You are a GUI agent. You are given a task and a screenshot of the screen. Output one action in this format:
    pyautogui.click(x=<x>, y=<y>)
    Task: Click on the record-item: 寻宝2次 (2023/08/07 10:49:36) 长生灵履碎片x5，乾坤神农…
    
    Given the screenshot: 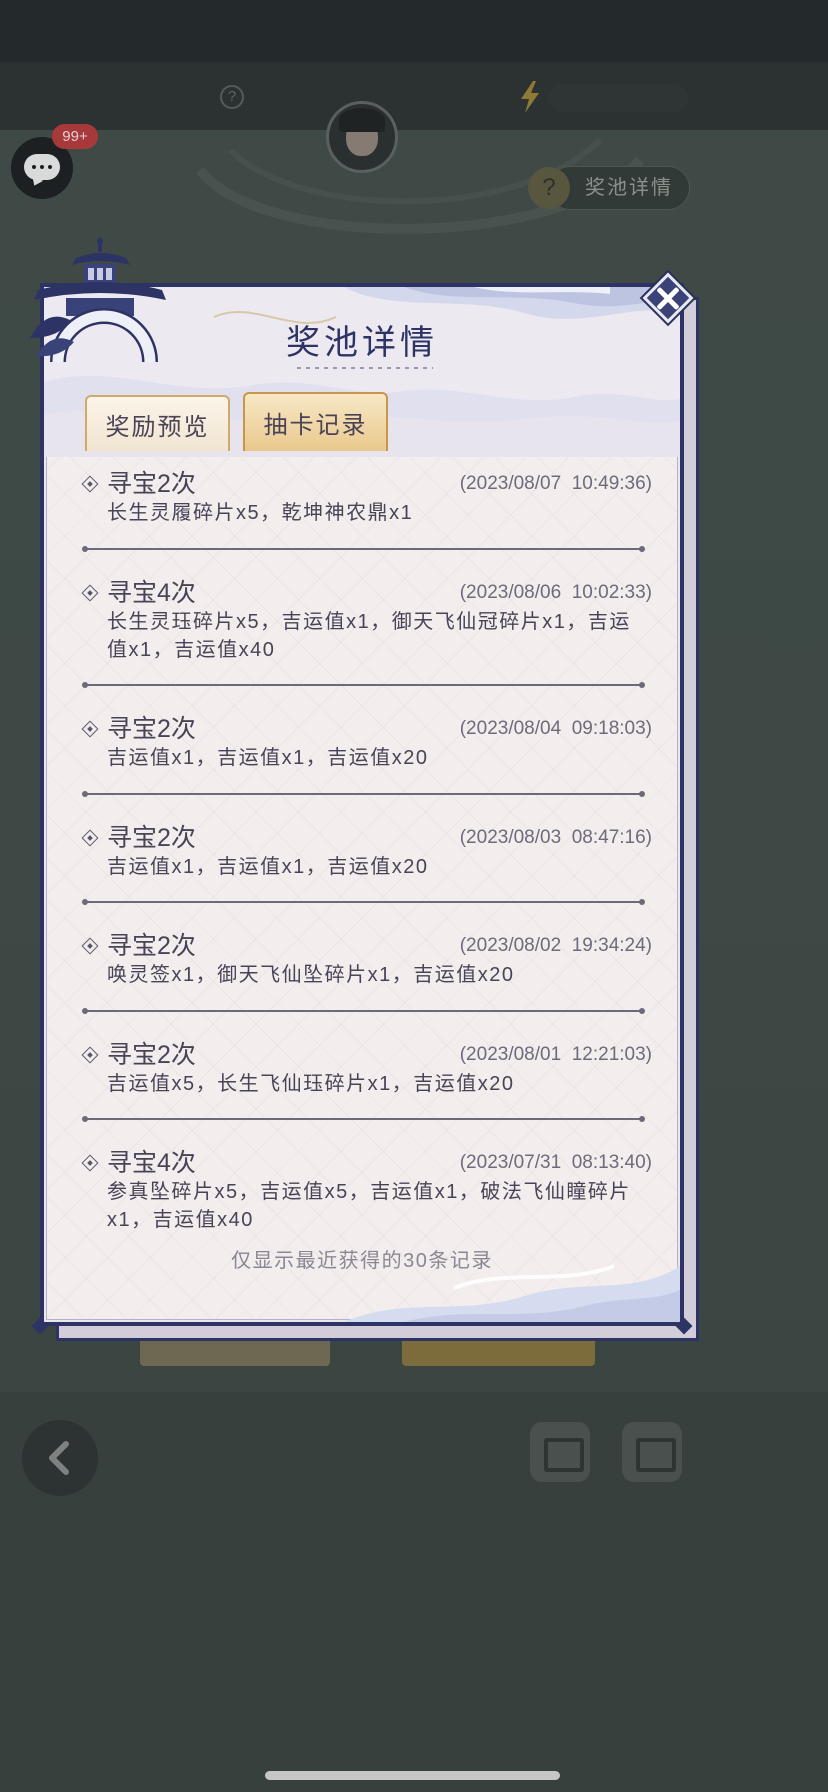 What is the action you would take?
    pyautogui.click(x=366, y=496)
    